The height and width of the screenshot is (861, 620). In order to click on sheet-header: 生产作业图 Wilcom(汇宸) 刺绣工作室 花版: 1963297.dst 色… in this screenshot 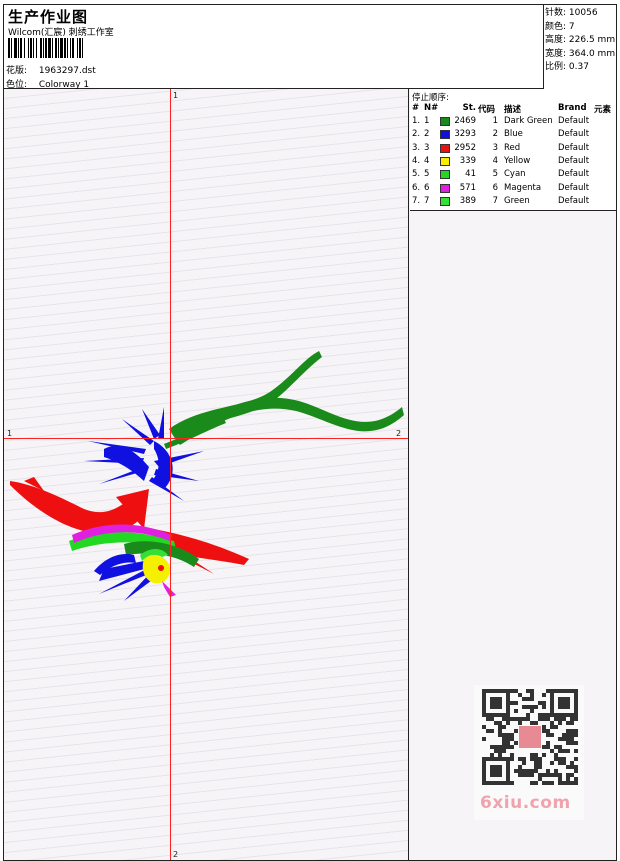, I will do `click(310, 47)`.